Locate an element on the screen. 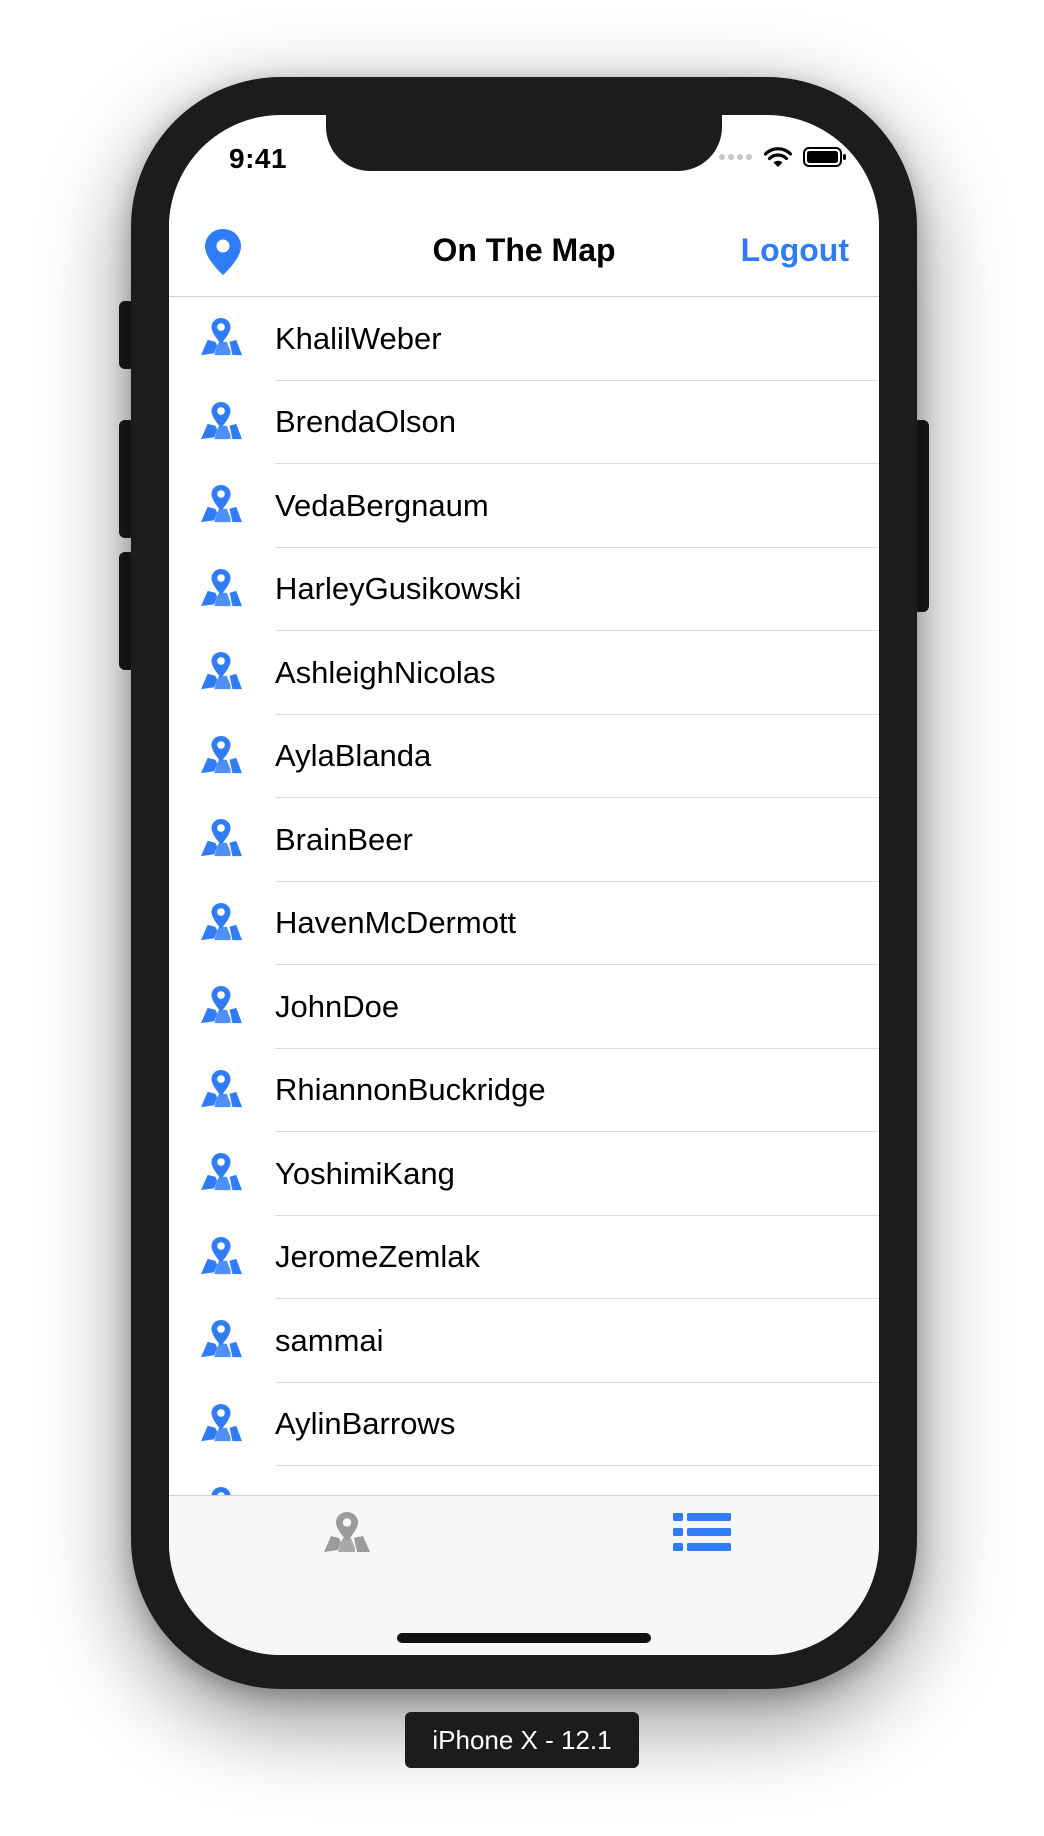  logout-button: Logout is located at coordinates (795, 250).